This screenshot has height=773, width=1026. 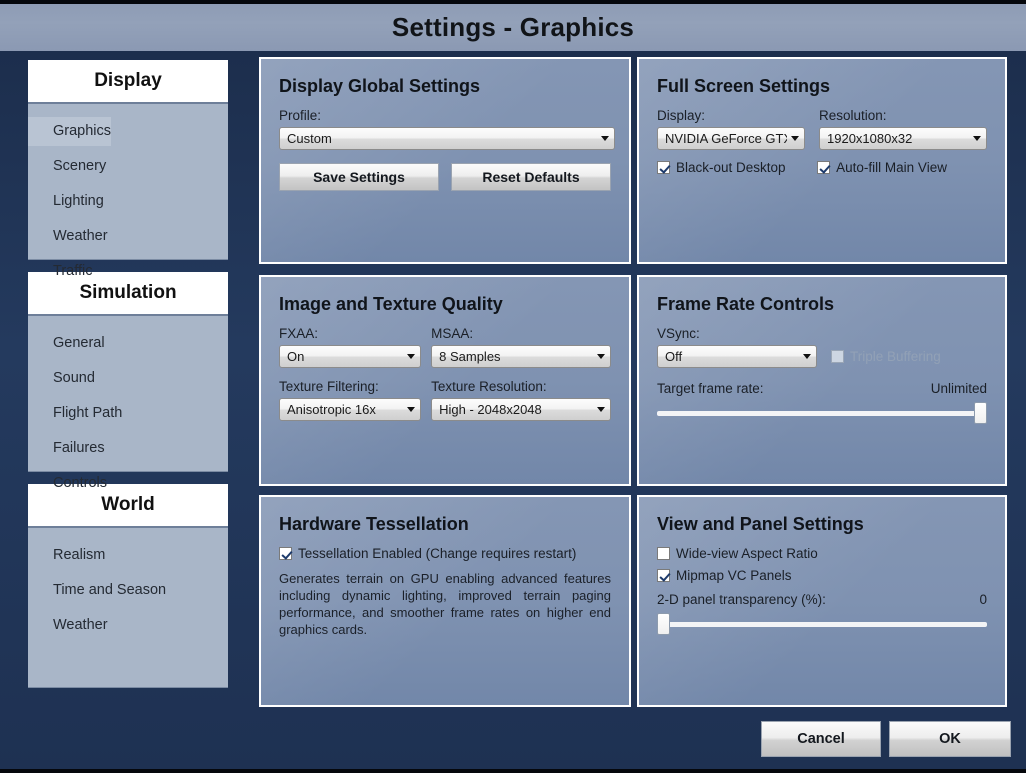 I want to click on panel-transparency-value: 0, so click(x=983, y=599).